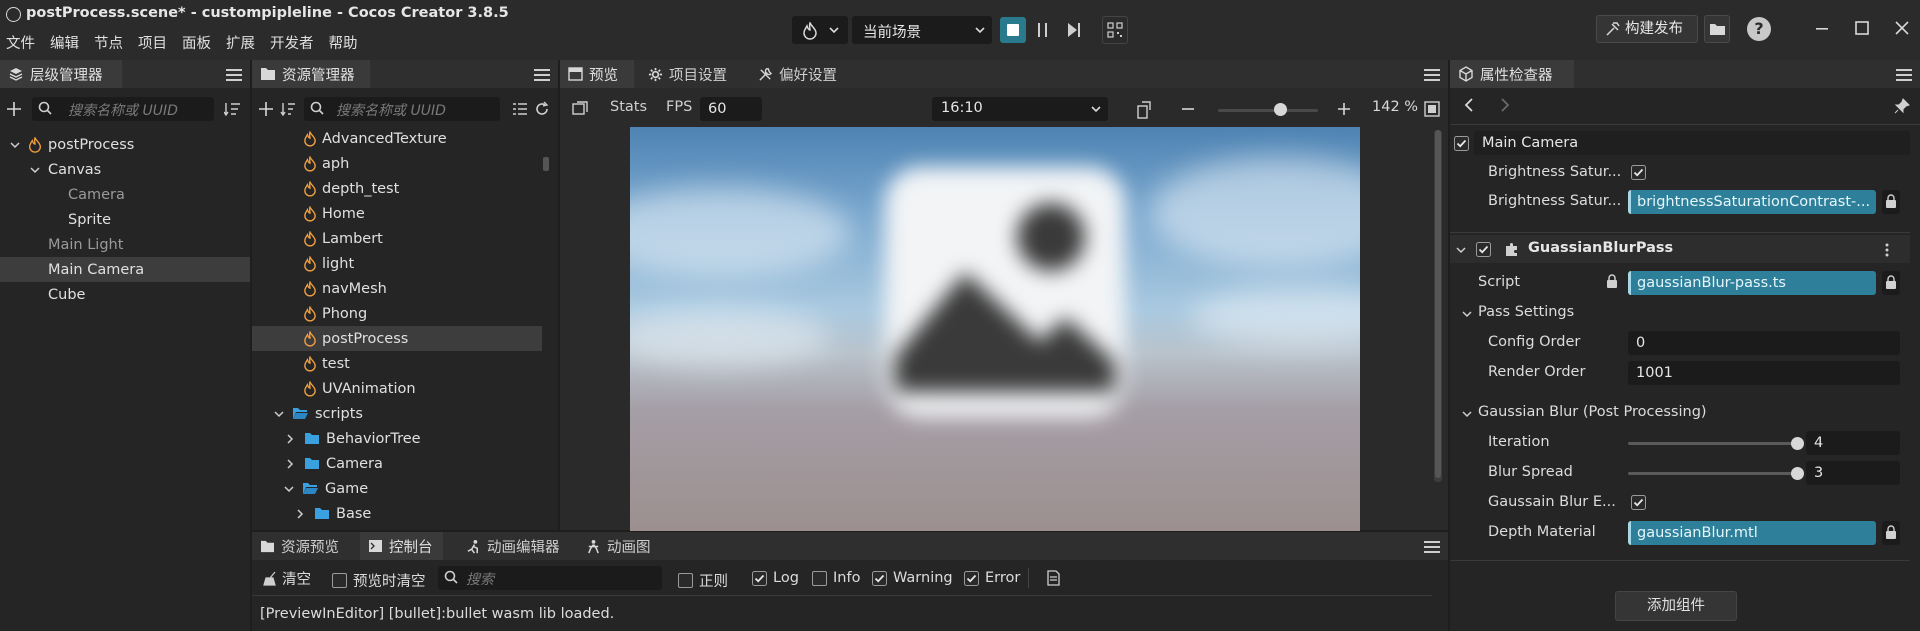  Describe the element at coordinates (1862, 28) in the screenshot. I see `maximize-icon` at that location.